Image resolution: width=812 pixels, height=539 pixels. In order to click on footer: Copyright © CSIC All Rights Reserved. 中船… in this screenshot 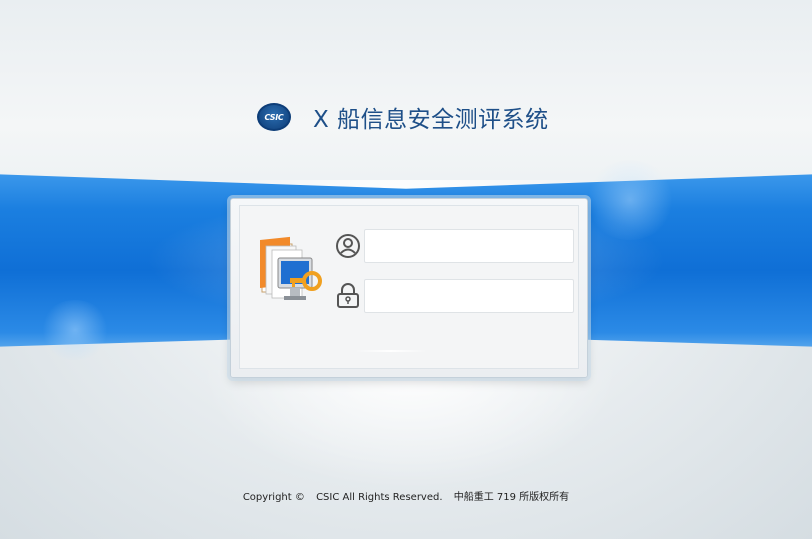, I will do `click(406, 495)`.